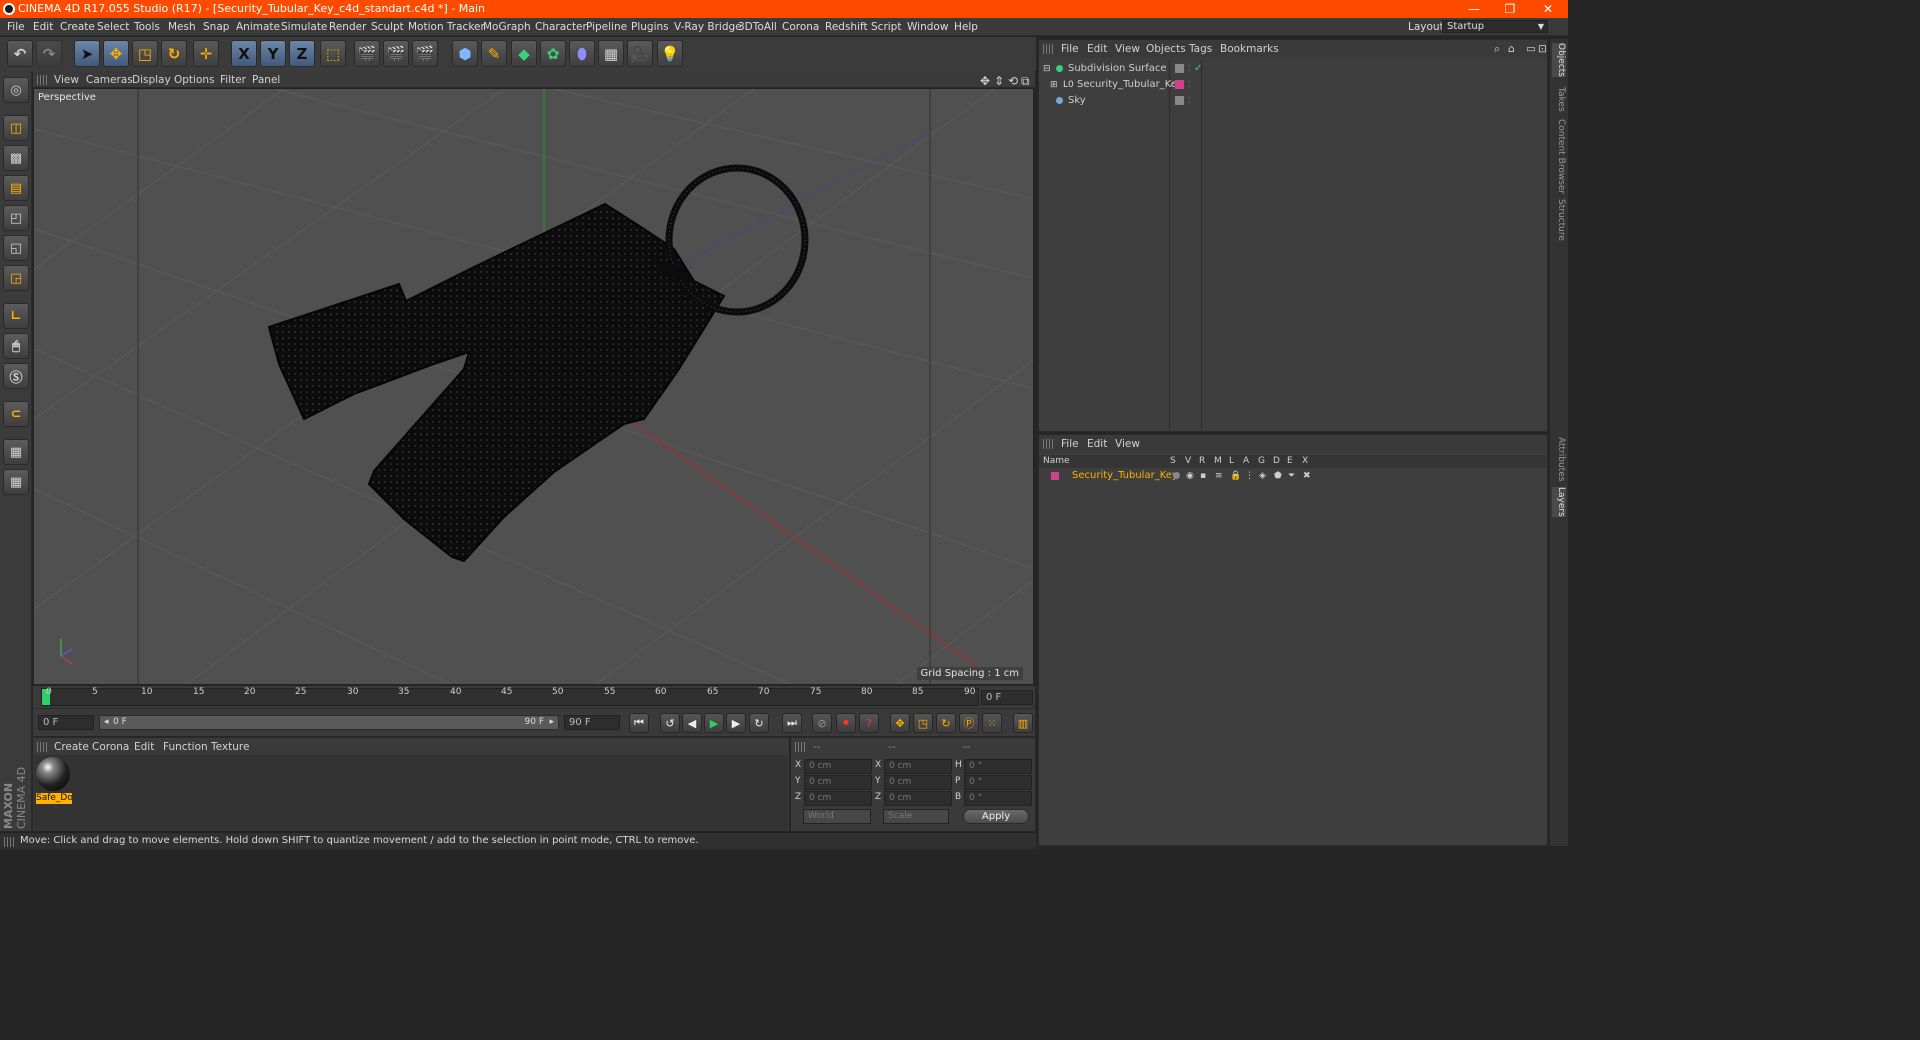 The height and width of the screenshot is (1040, 1920). Describe the element at coordinates (1294, 476) in the screenshot. I see `layer-row-security-tubular-key: Security_Tubular_Key ◉ ▪ ≡ 🔒 ⋮ ◈ ⬟ ⏷ ✖` at that location.